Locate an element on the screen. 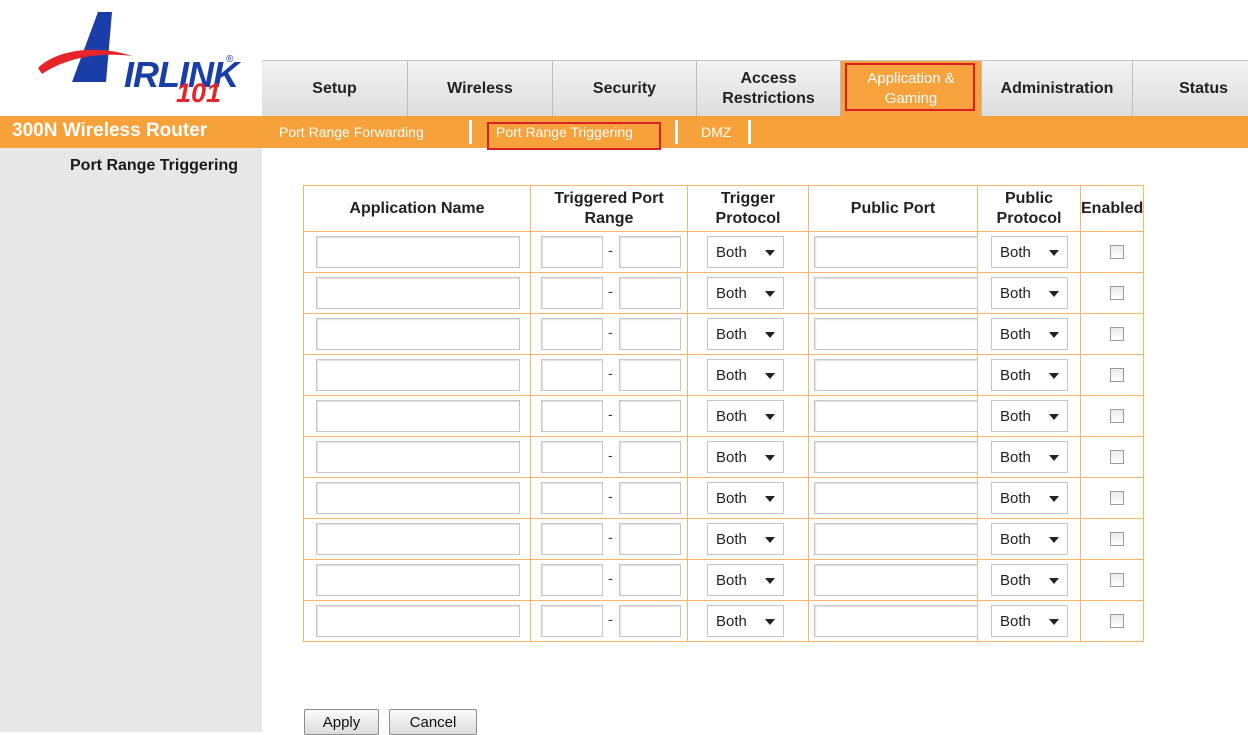  cell-trigger-protocol: Both is located at coordinates (748, 498).